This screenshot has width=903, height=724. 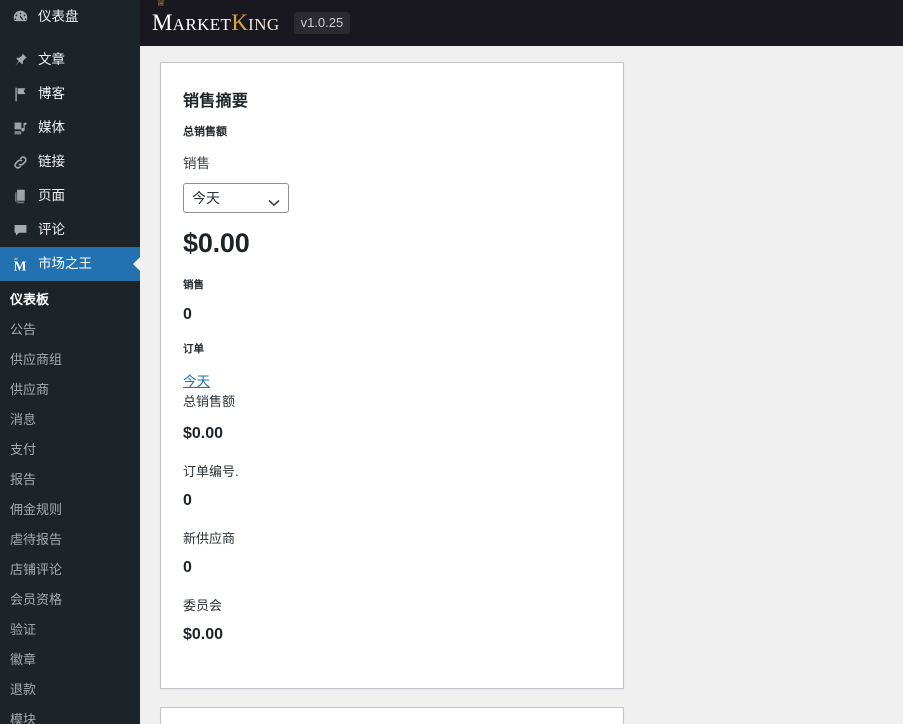 I want to click on submenu-item-verification: 验证, so click(x=70, y=630).